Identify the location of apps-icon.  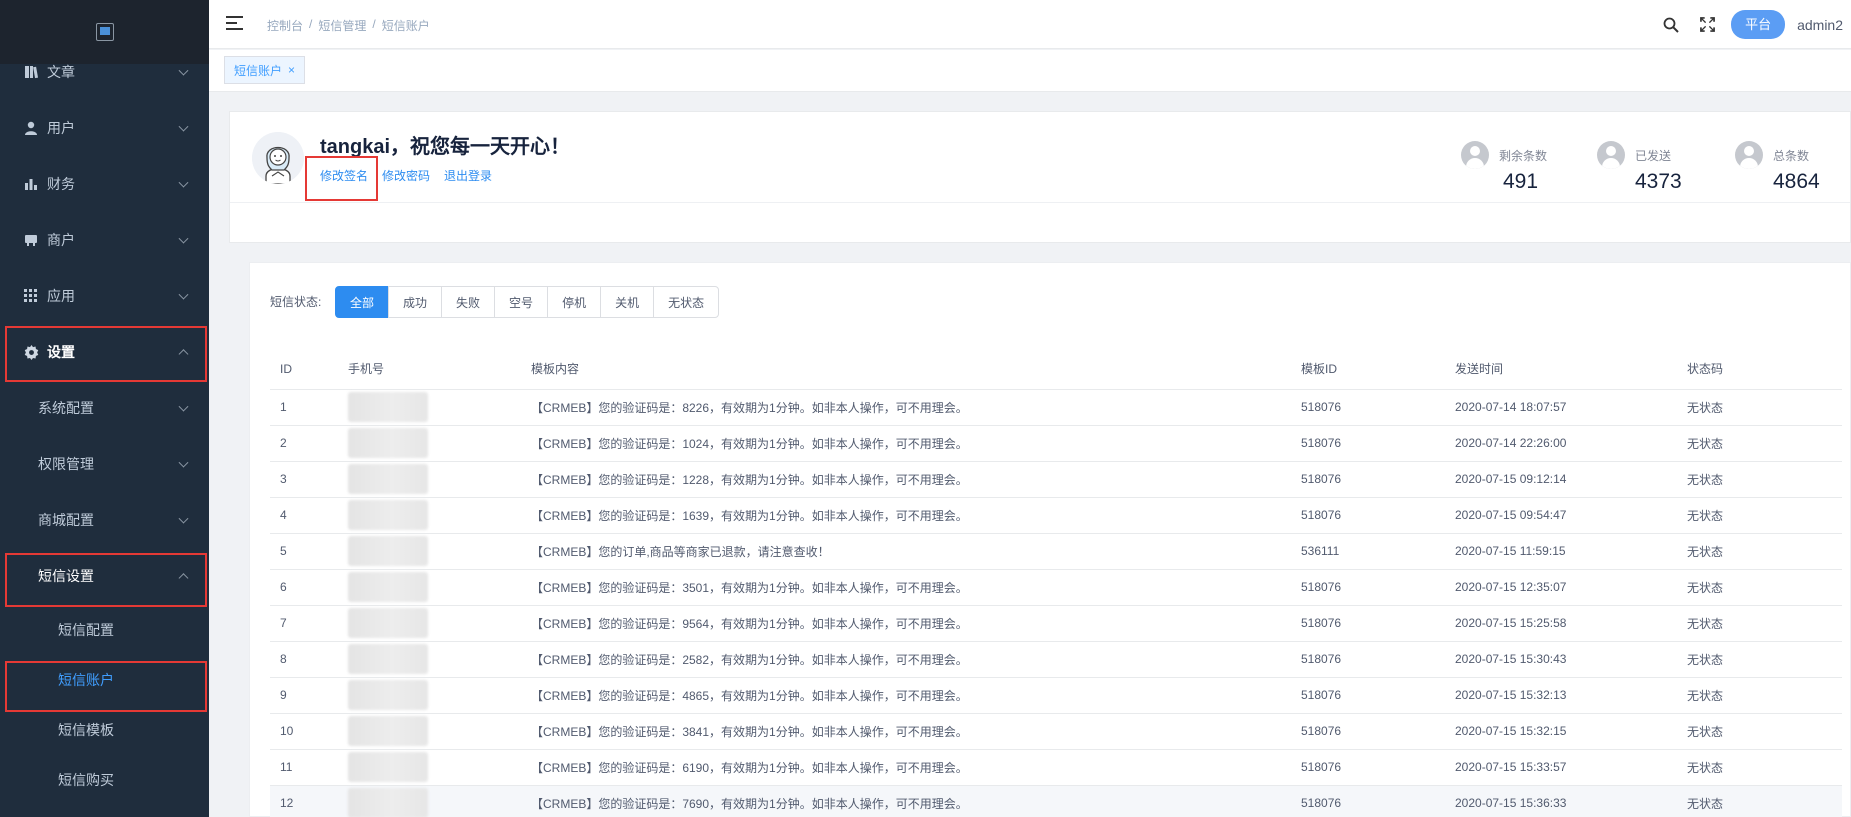
(31, 296).